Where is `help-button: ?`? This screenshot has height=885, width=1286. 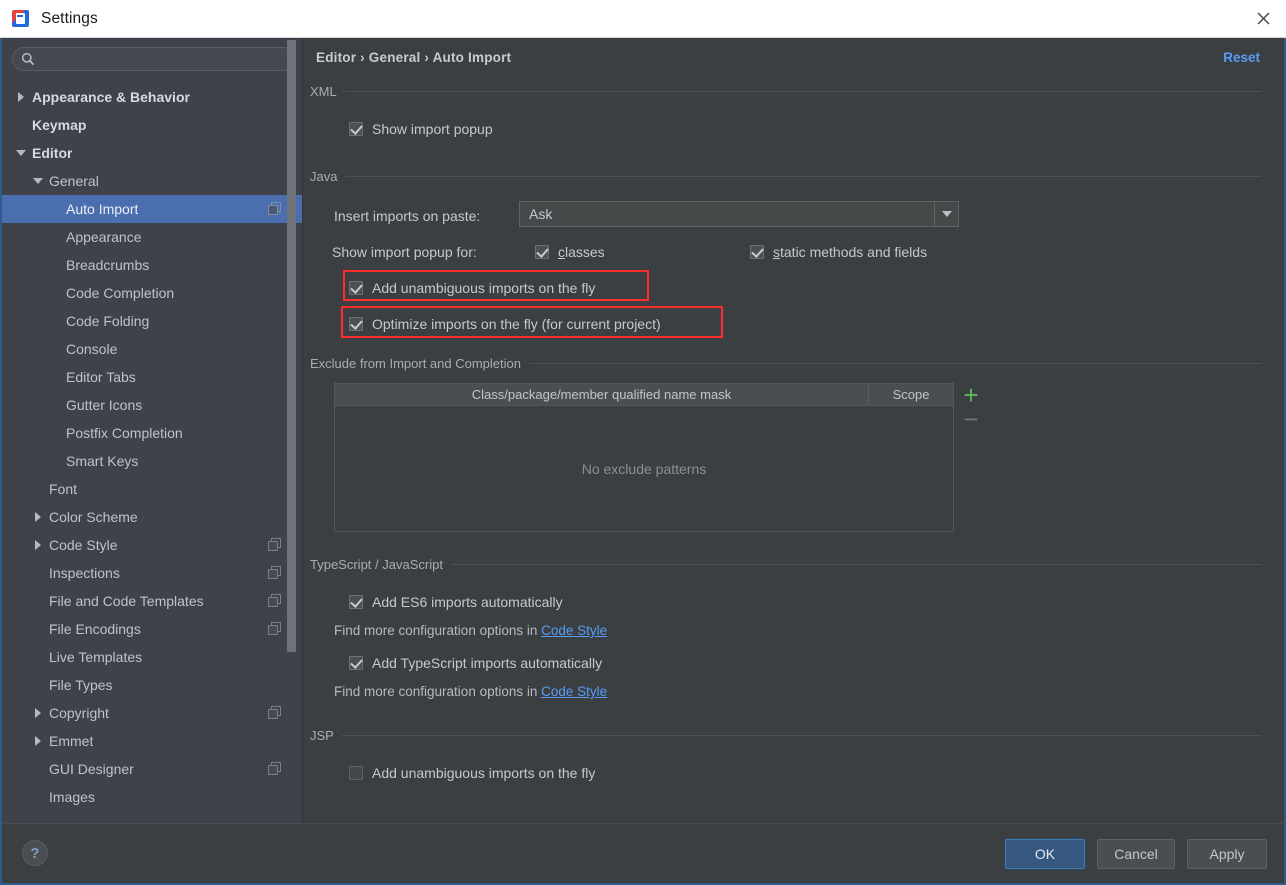 help-button: ? is located at coordinates (35, 853).